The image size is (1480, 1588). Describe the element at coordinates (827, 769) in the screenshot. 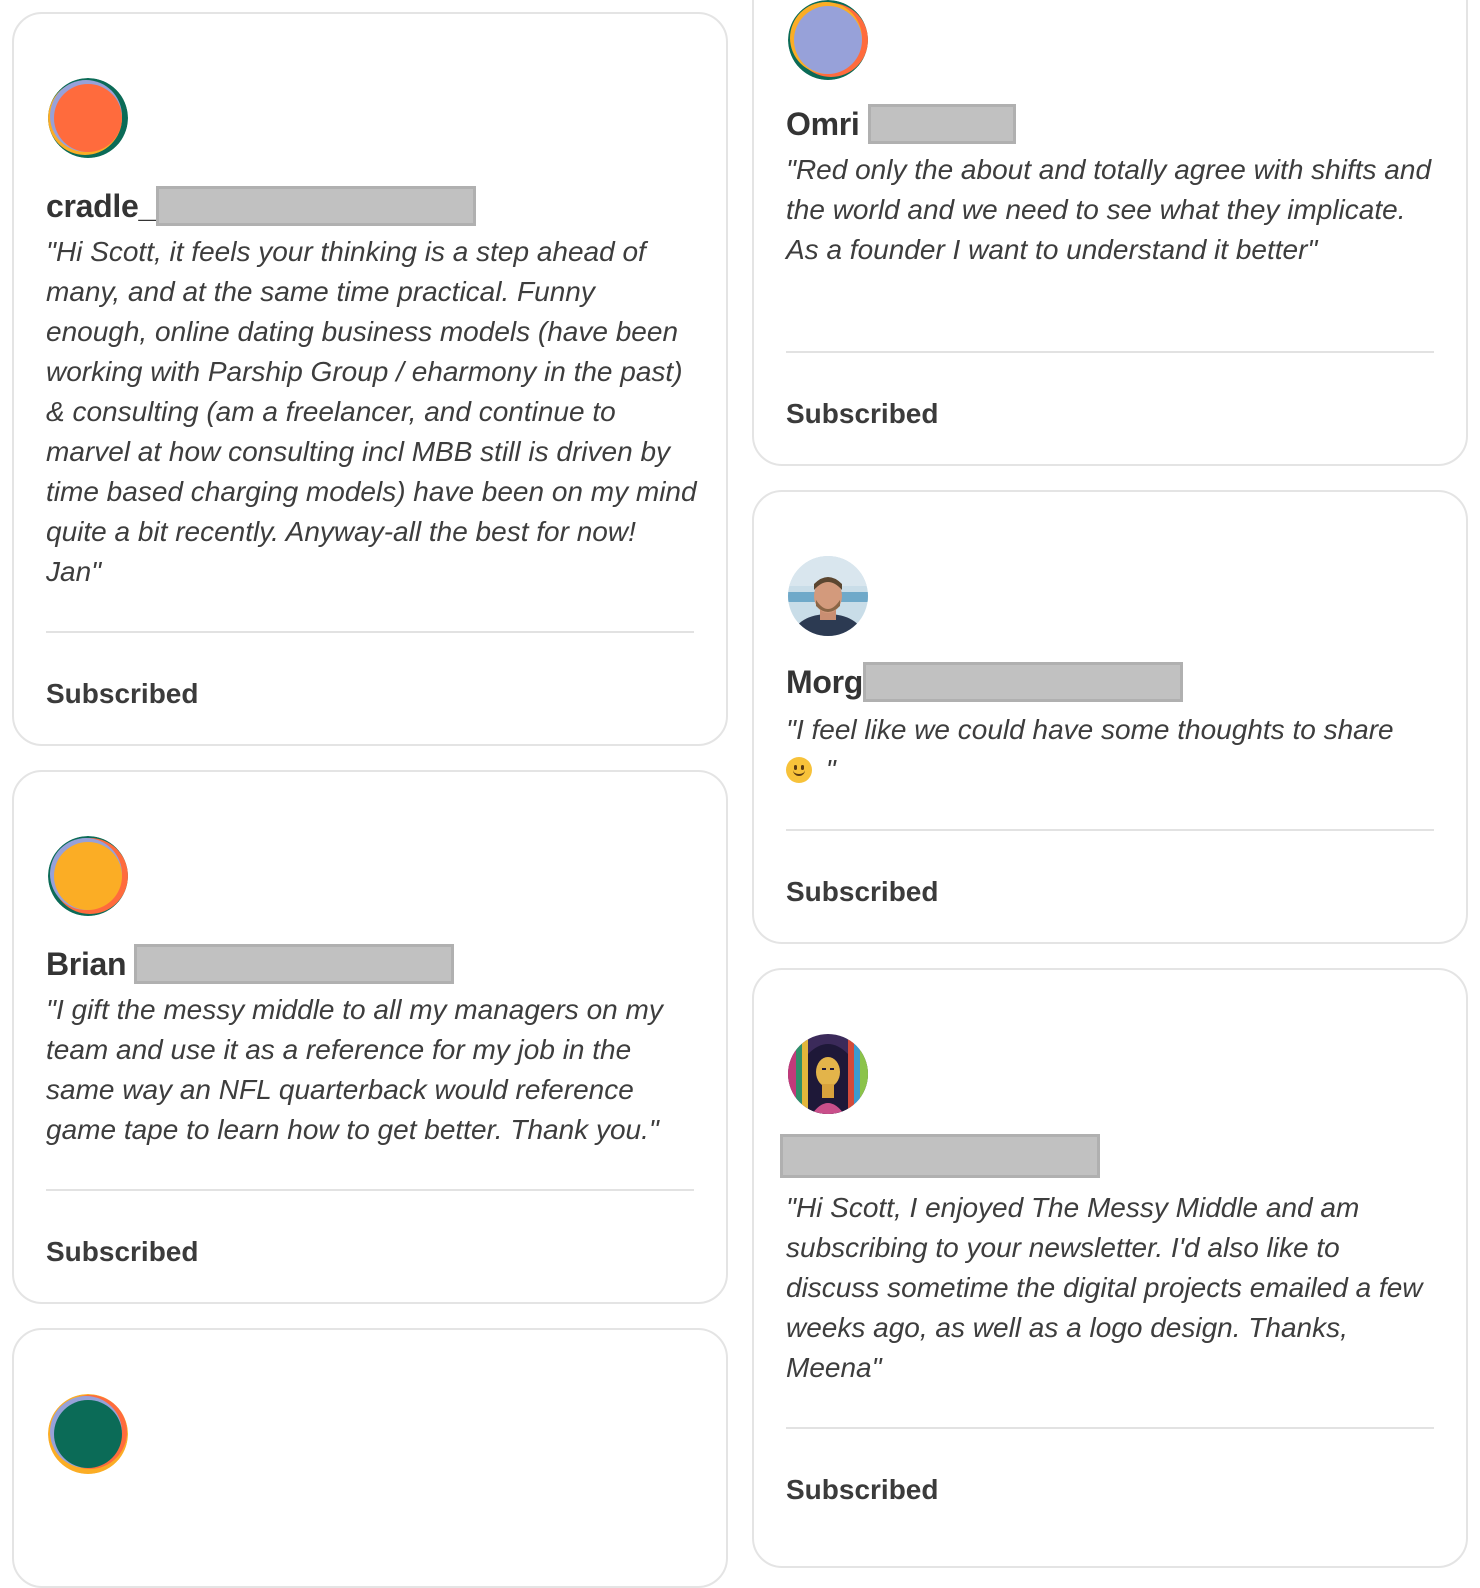

I see `quote-end: "` at that location.